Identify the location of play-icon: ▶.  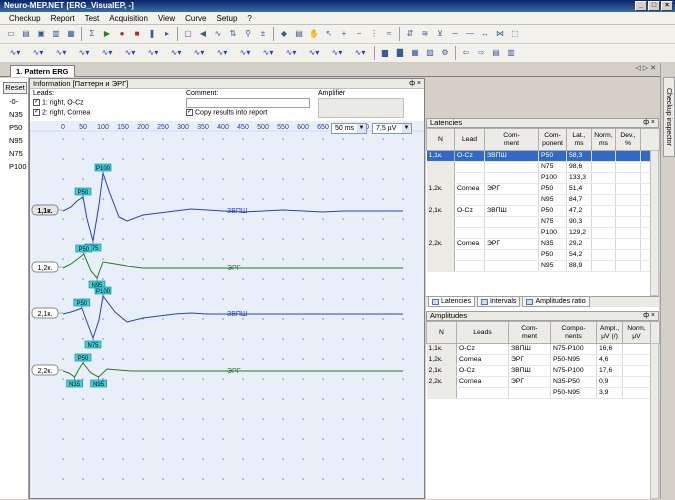
(107, 34).